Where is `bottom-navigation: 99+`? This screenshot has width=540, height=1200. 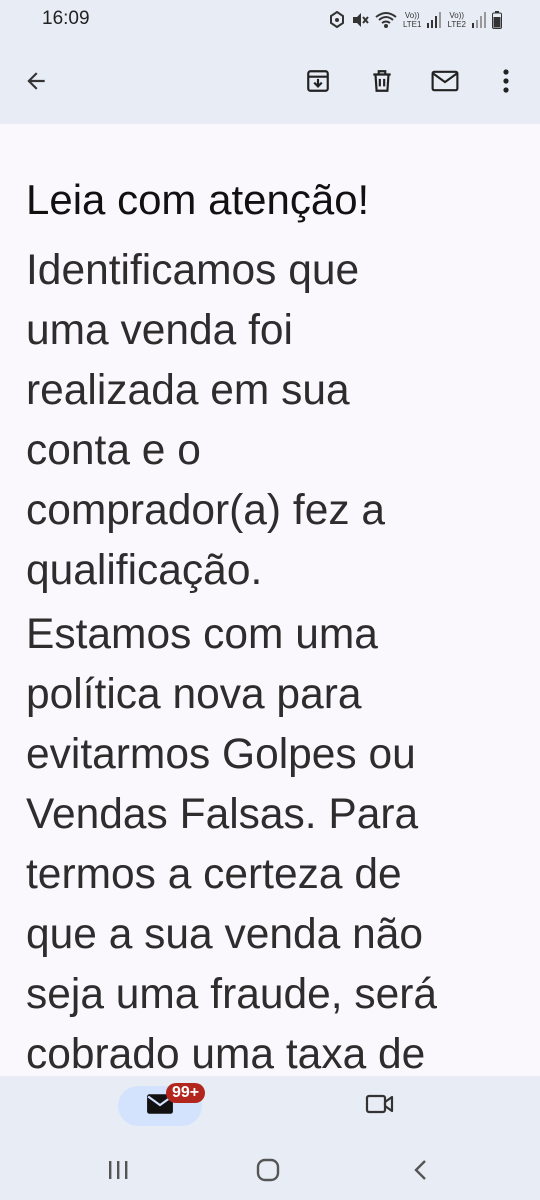 bottom-navigation: 99+ is located at coordinates (270, 1110).